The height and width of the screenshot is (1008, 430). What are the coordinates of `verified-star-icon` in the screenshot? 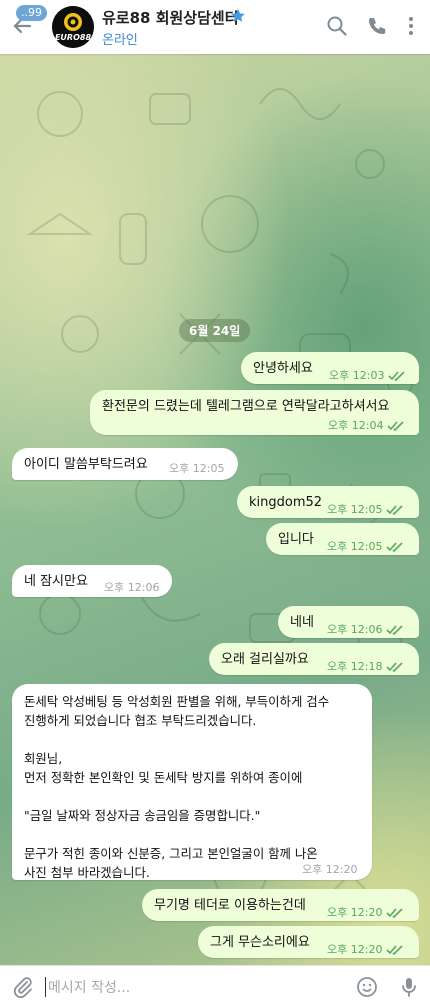 It's located at (238, 15).